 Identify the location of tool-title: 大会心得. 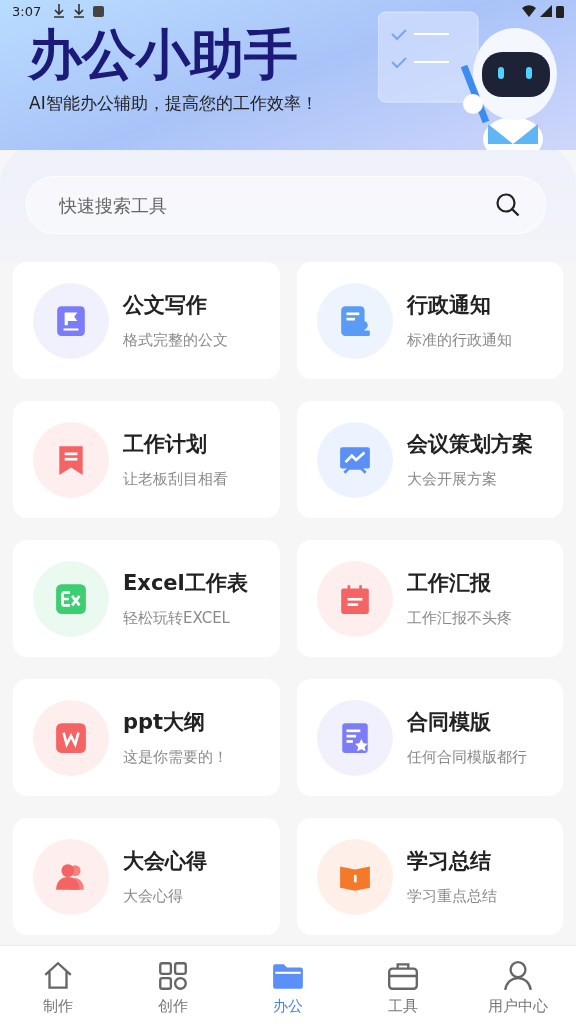
(165, 861).